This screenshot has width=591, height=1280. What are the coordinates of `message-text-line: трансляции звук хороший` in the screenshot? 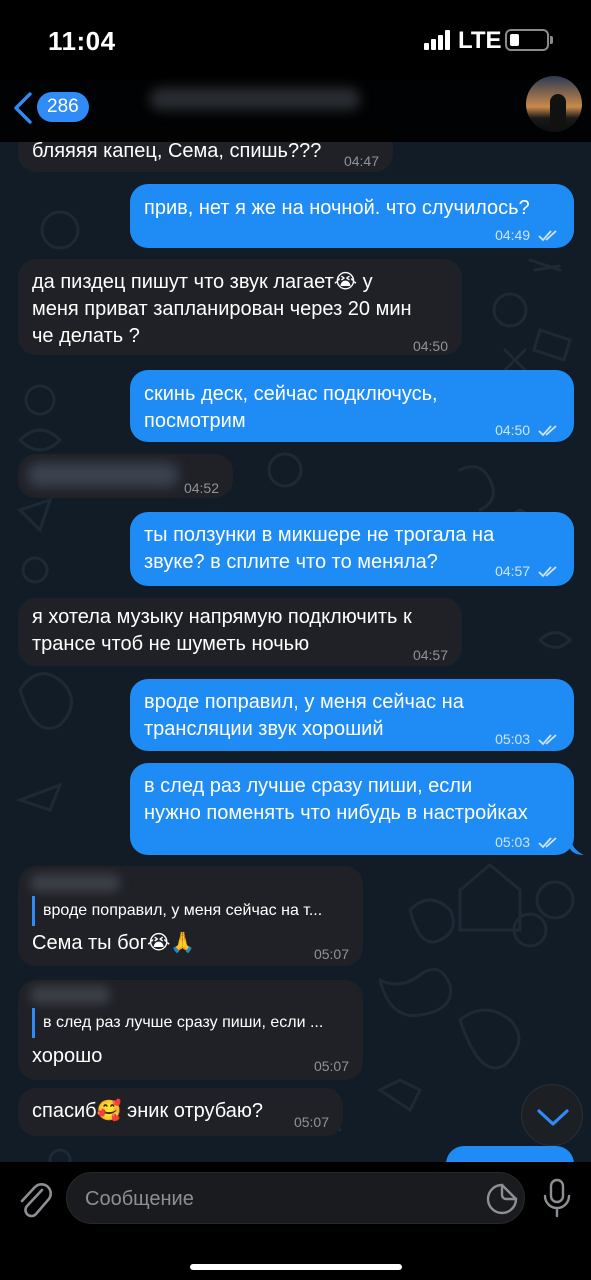 It's located at (264, 729).